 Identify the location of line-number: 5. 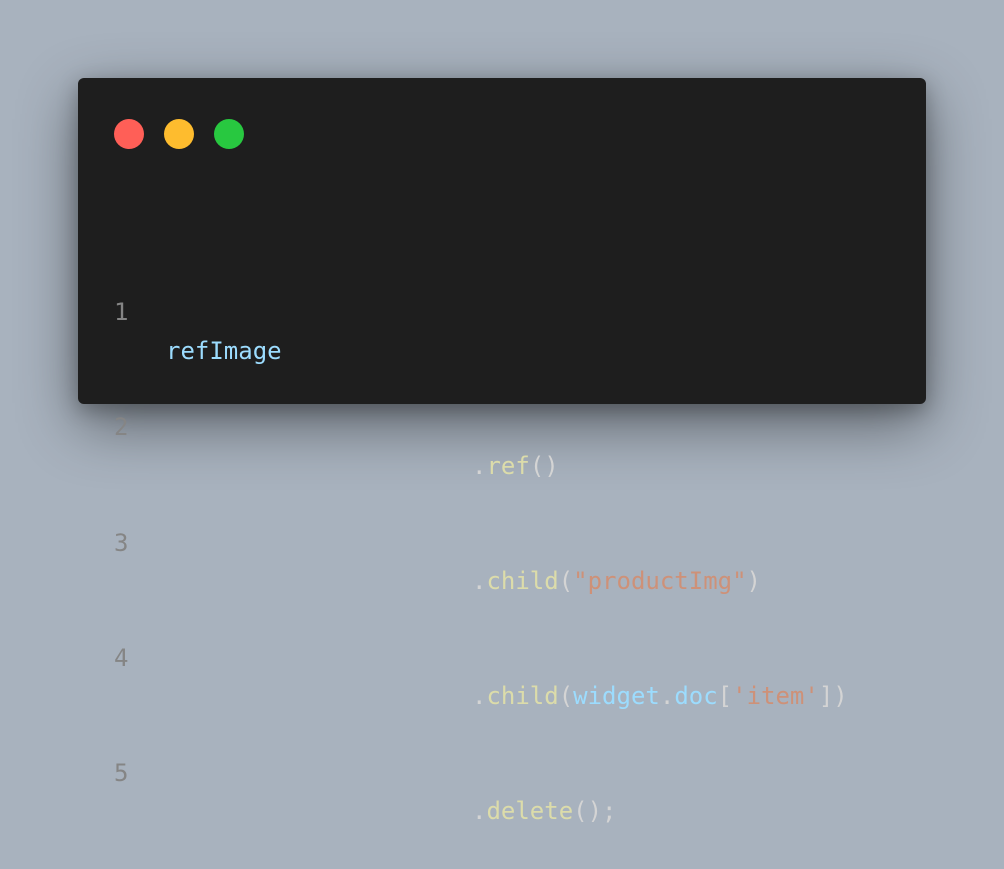
(121, 773).